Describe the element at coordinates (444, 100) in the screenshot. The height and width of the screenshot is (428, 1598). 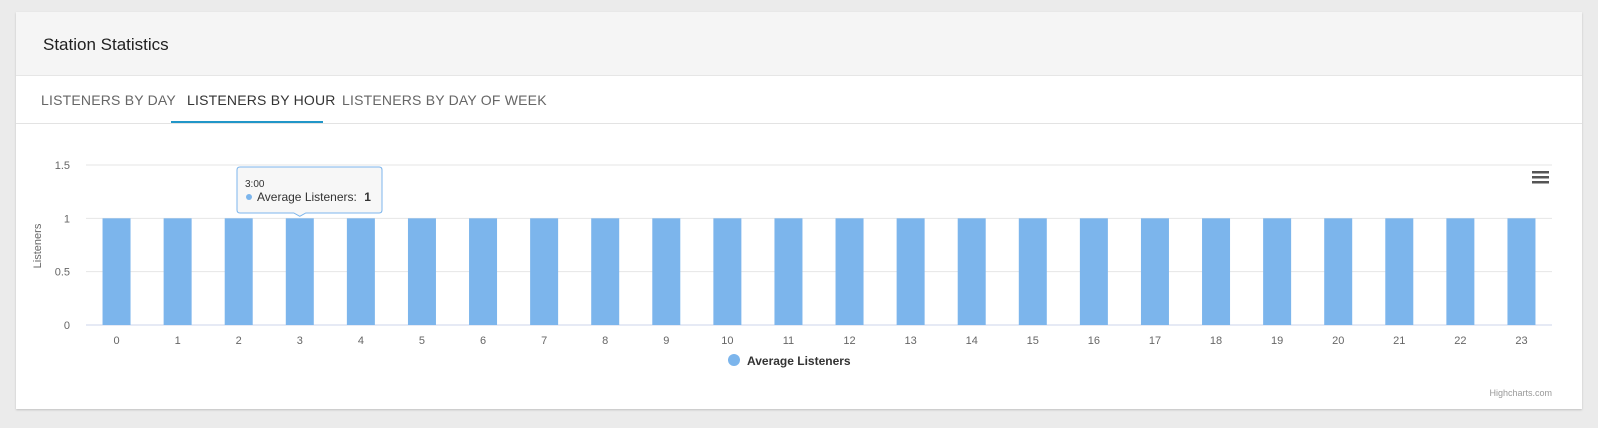
I see `tab-listeners-by-day-of-week: LISTENERS BY DAY OF WEEK` at that location.